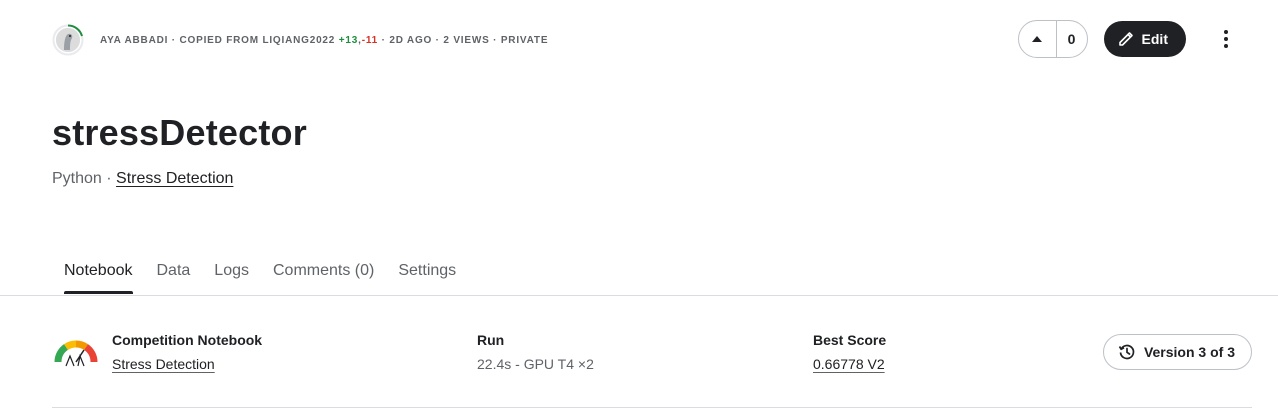 The width and height of the screenshot is (1278, 411). Describe the element at coordinates (639, 295) in the screenshot. I see `tabs-divider` at that location.